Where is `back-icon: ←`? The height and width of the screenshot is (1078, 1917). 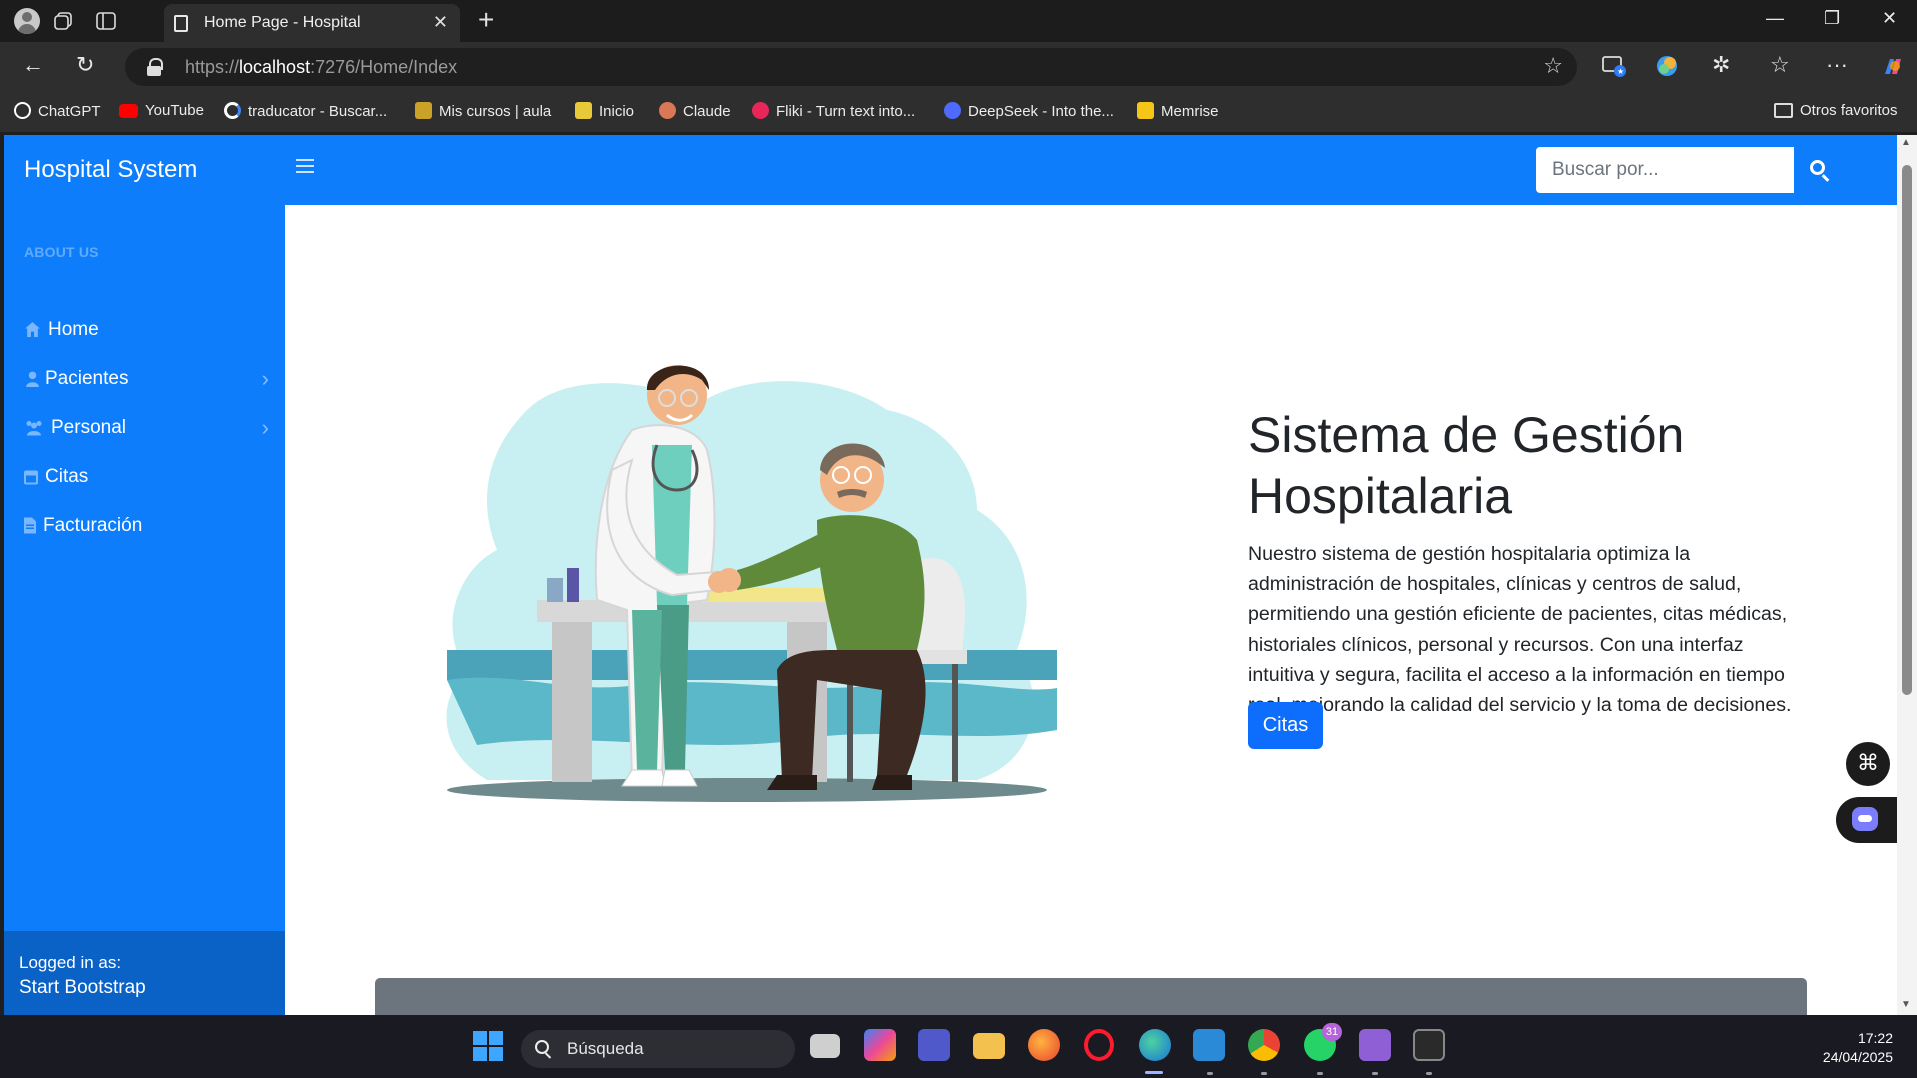 back-icon: ← is located at coordinates (33, 65).